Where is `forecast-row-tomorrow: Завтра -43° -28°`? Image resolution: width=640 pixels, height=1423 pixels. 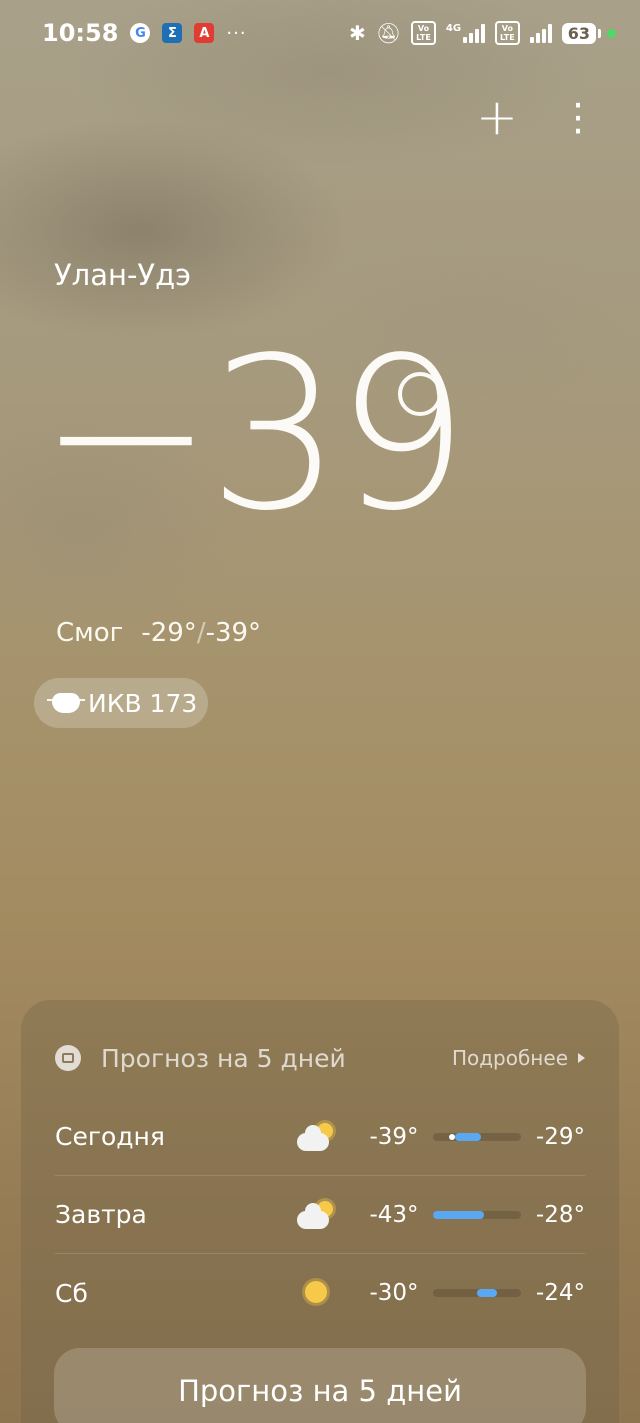 forecast-row-tomorrow: Завтра -43° -28° is located at coordinates (320, 1215).